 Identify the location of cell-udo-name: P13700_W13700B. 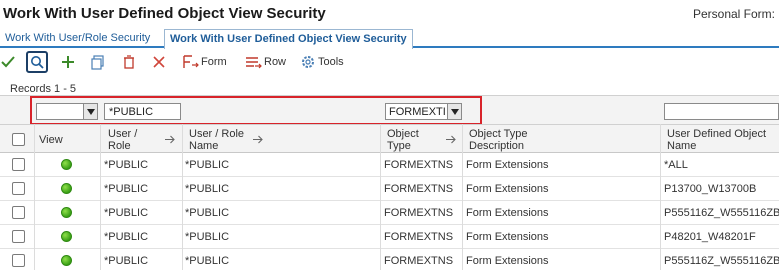
(710, 189).